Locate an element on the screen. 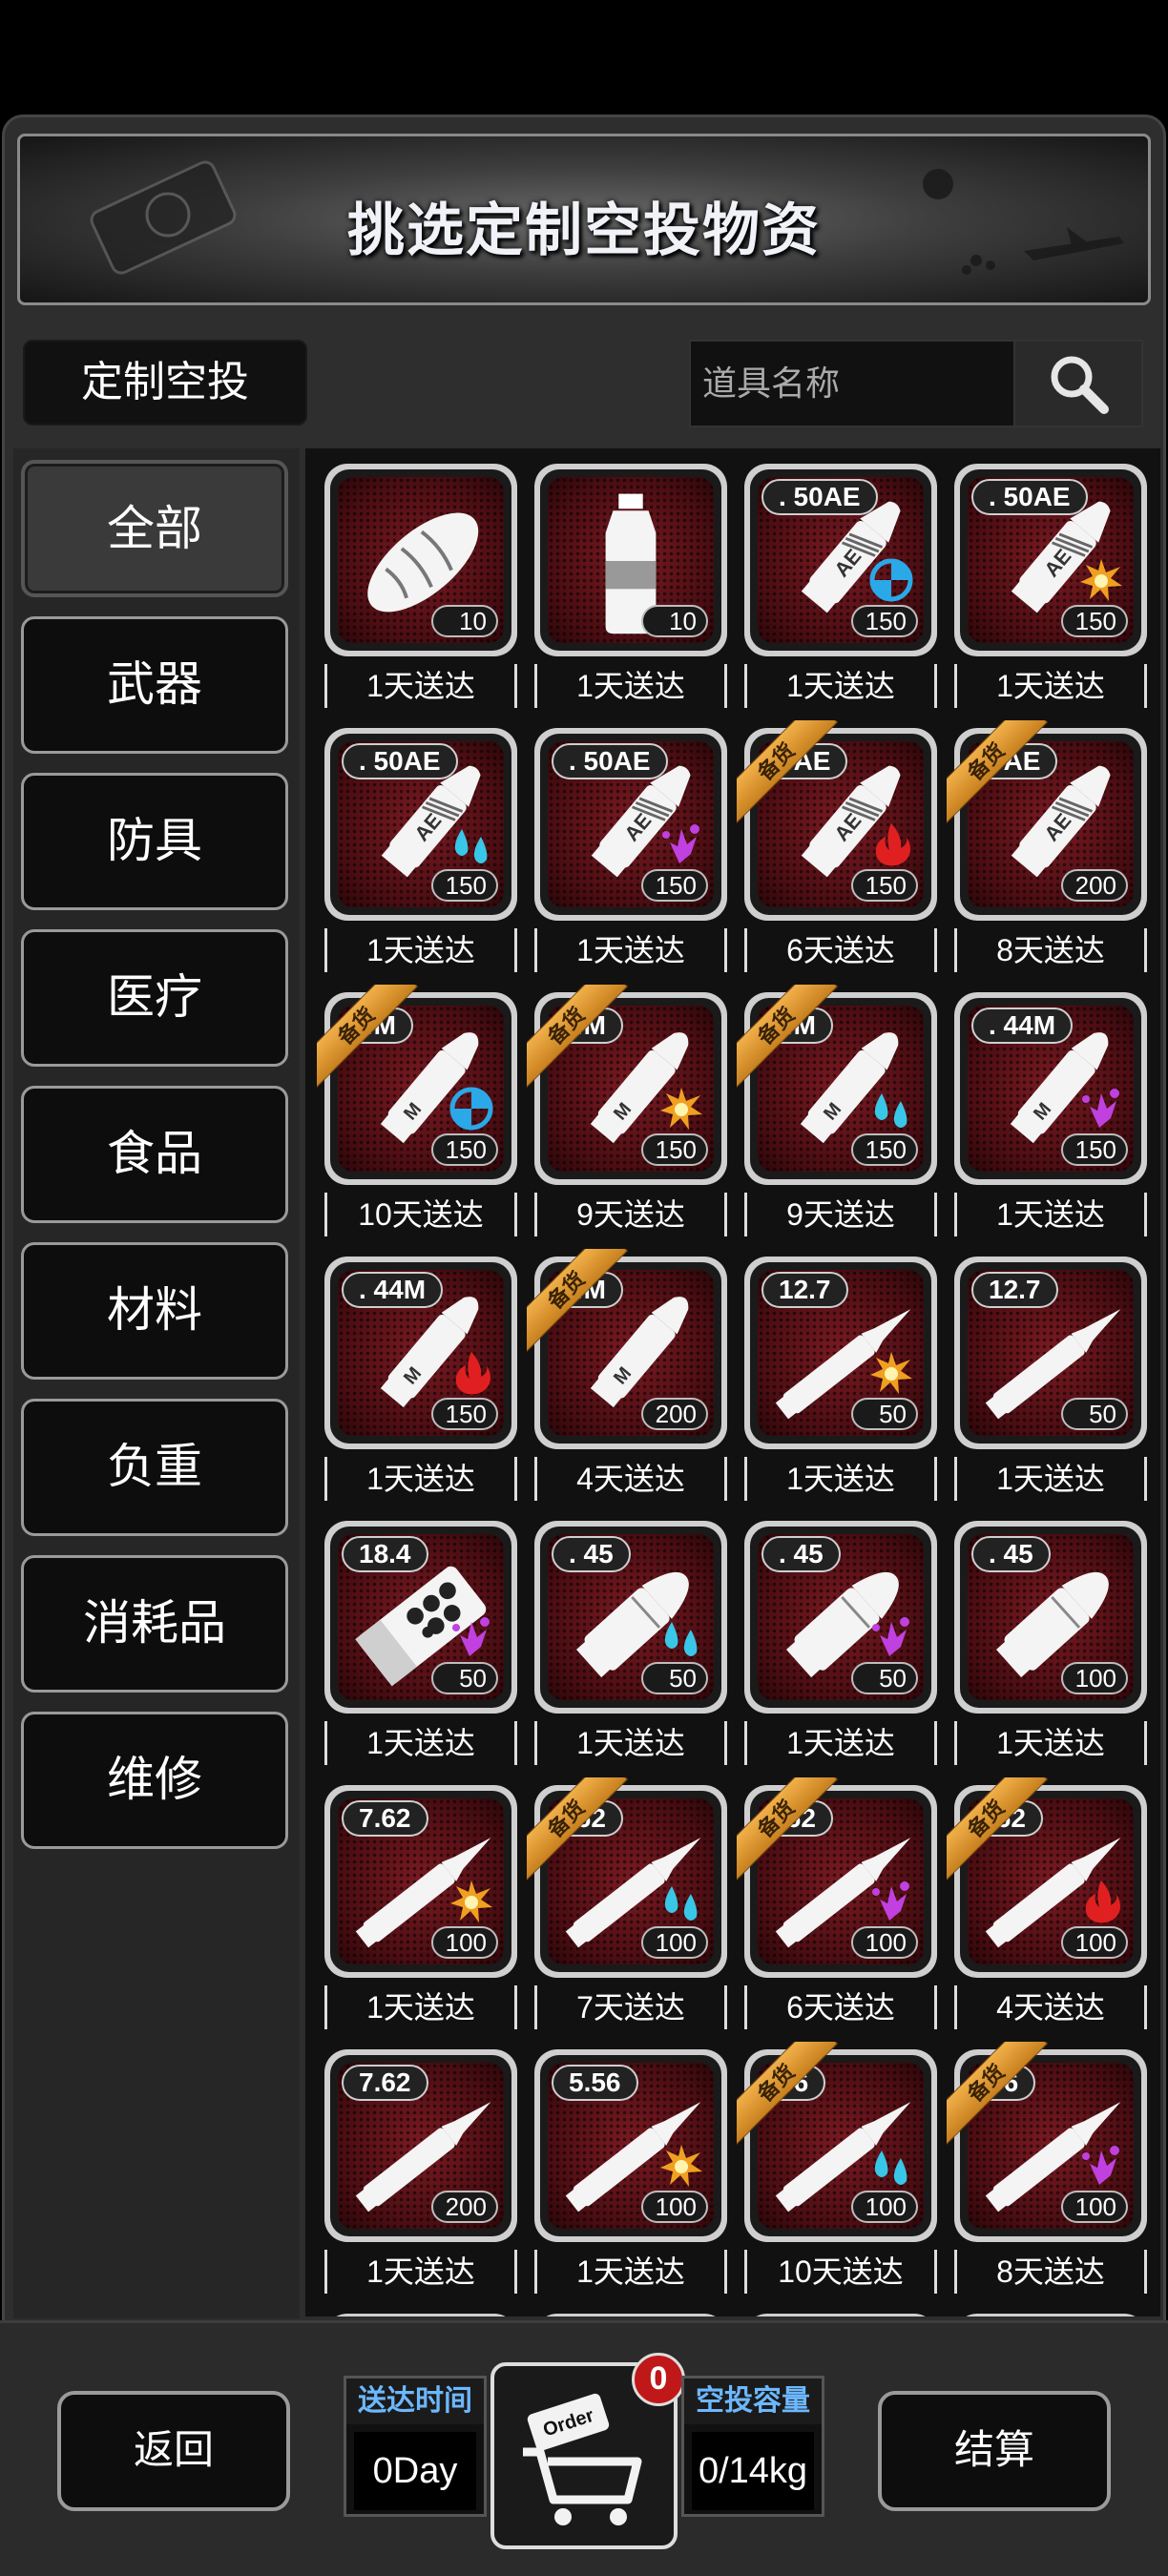  checkout-button: 结算 is located at coordinates (994, 2451).